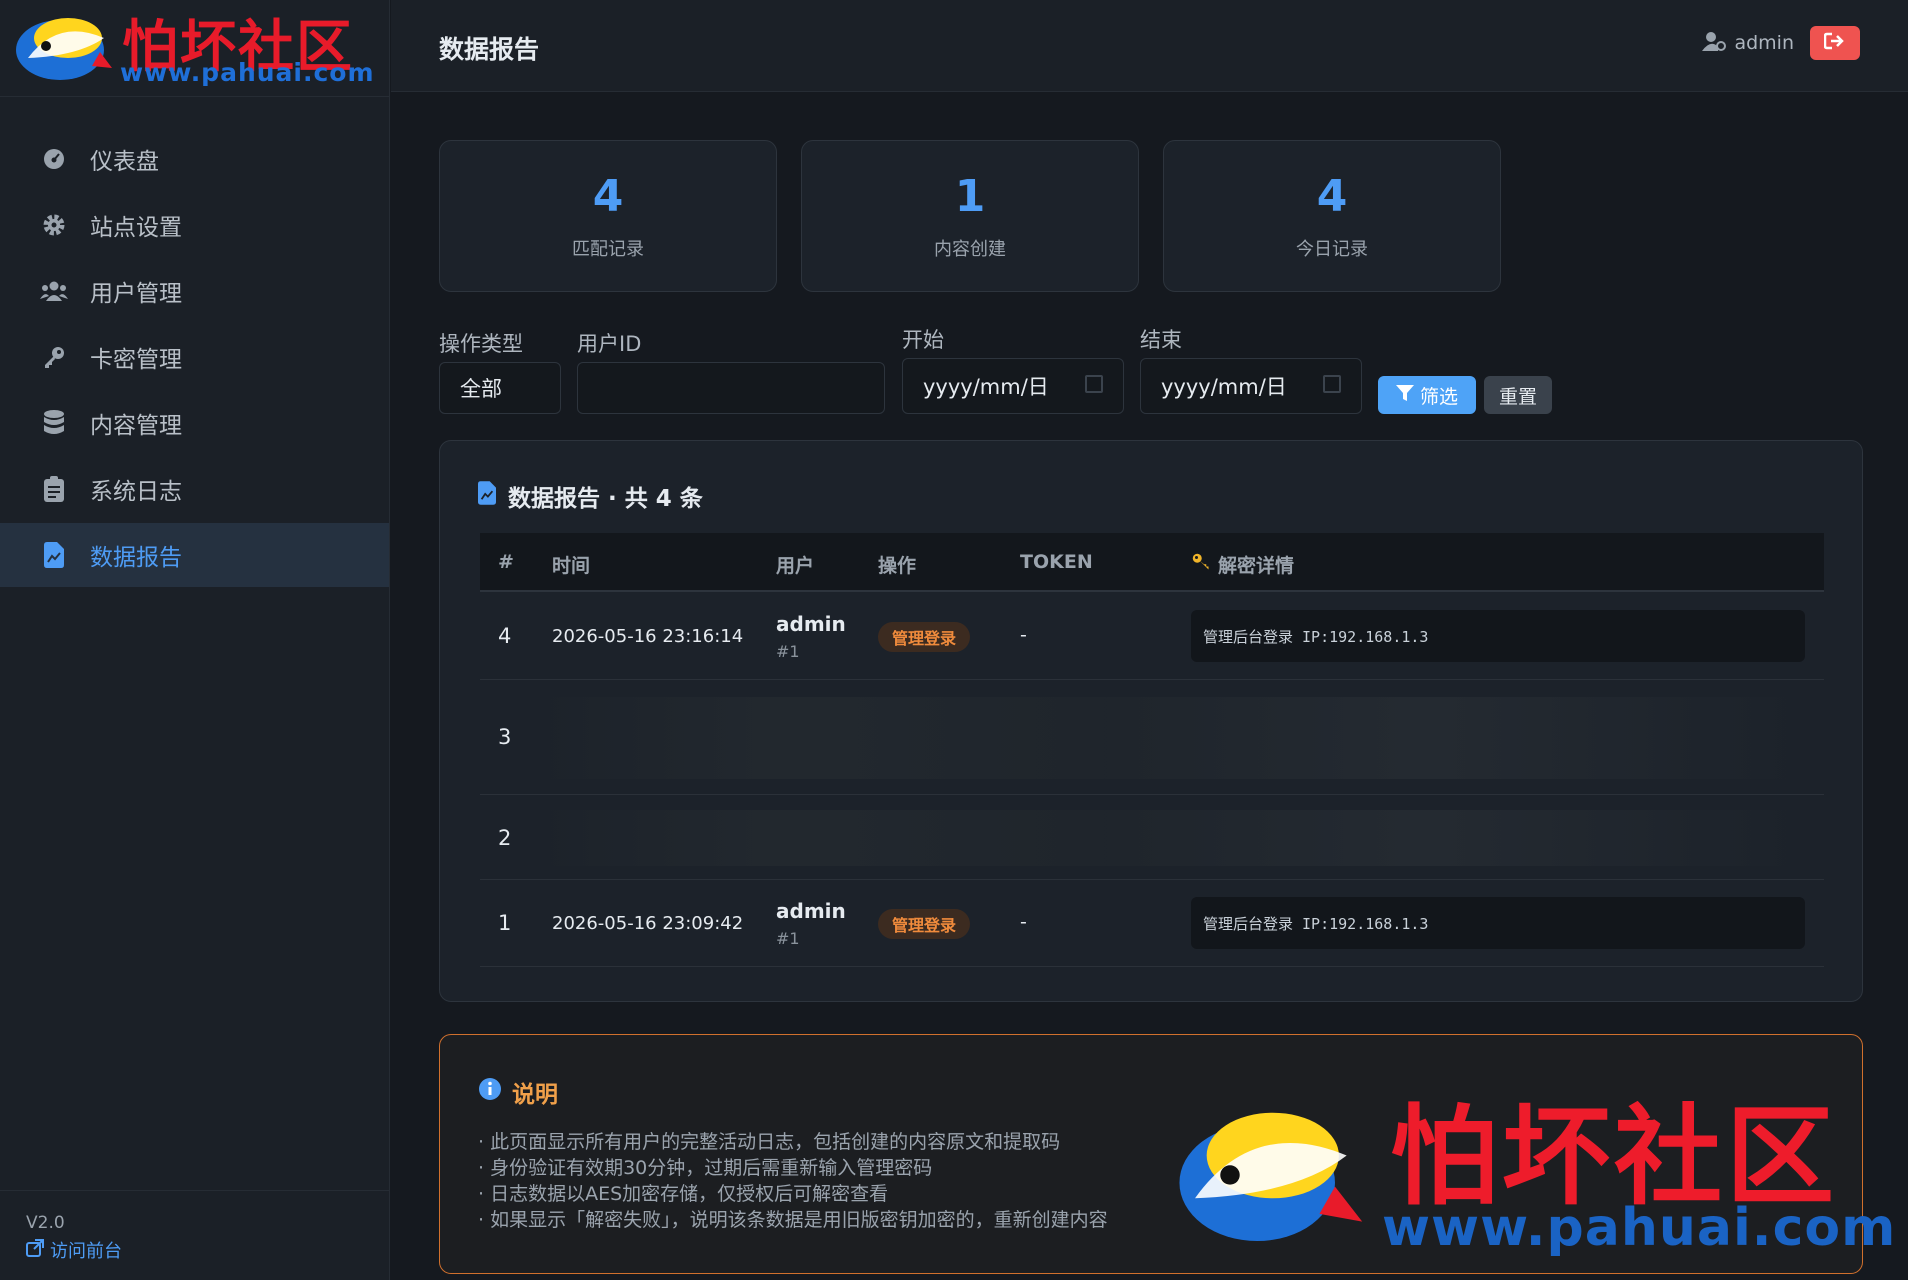 Image resolution: width=1908 pixels, height=1280 pixels. What do you see at coordinates (194, 291) in the screenshot?
I see `sidebar-item-users: 用户管理` at bounding box center [194, 291].